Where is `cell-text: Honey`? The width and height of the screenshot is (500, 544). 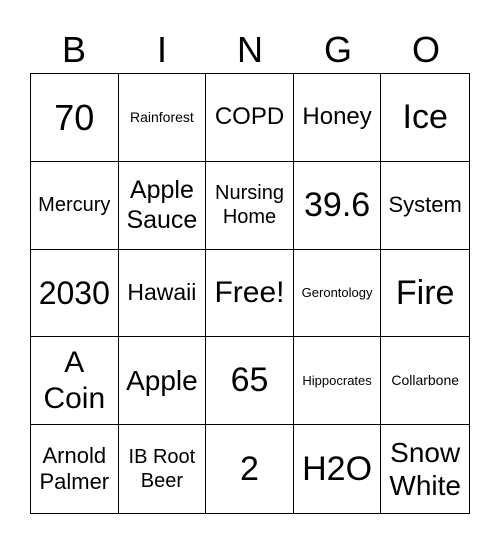 cell-text: Honey is located at coordinates (337, 116).